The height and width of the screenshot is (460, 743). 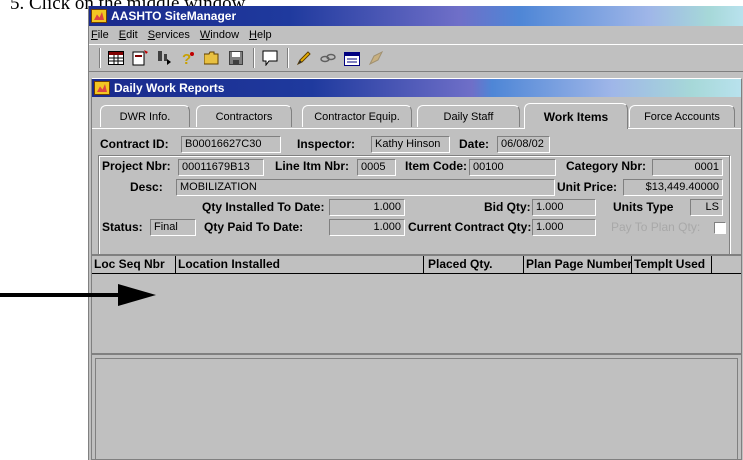 I want to click on col-plan-page-number: Plan Page Number, so click(x=578, y=264).